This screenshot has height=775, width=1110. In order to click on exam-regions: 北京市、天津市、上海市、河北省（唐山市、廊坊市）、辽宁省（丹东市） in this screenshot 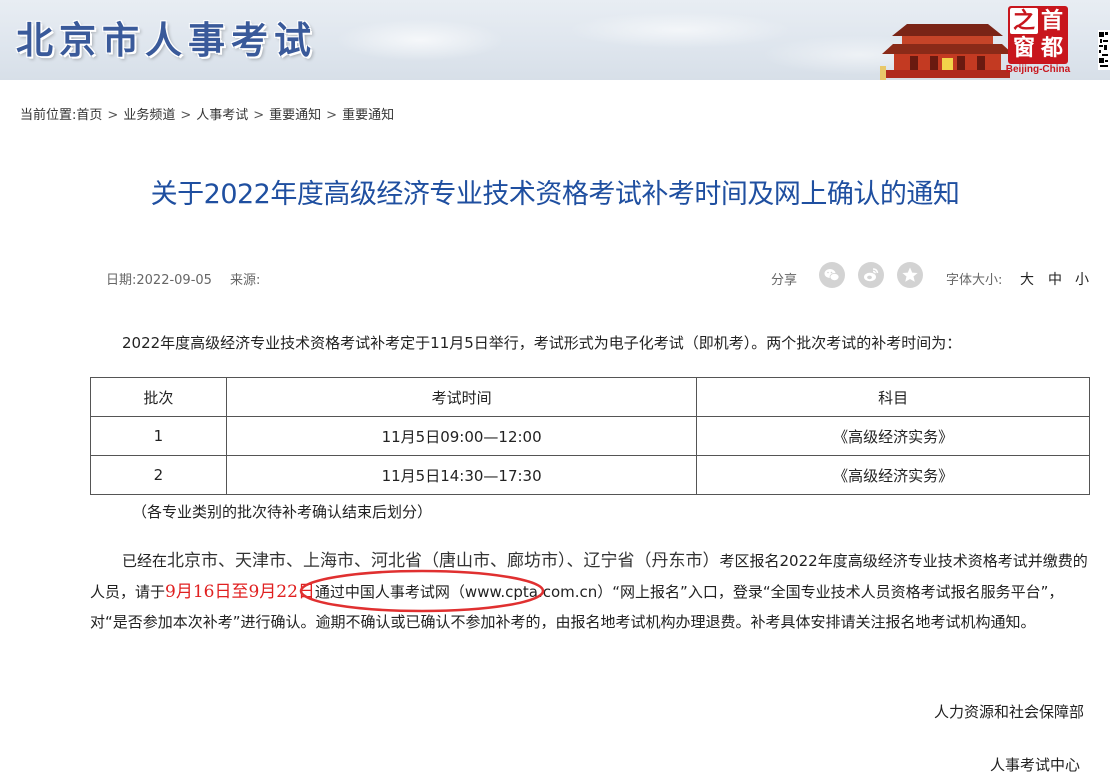, I will do `click(443, 561)`.